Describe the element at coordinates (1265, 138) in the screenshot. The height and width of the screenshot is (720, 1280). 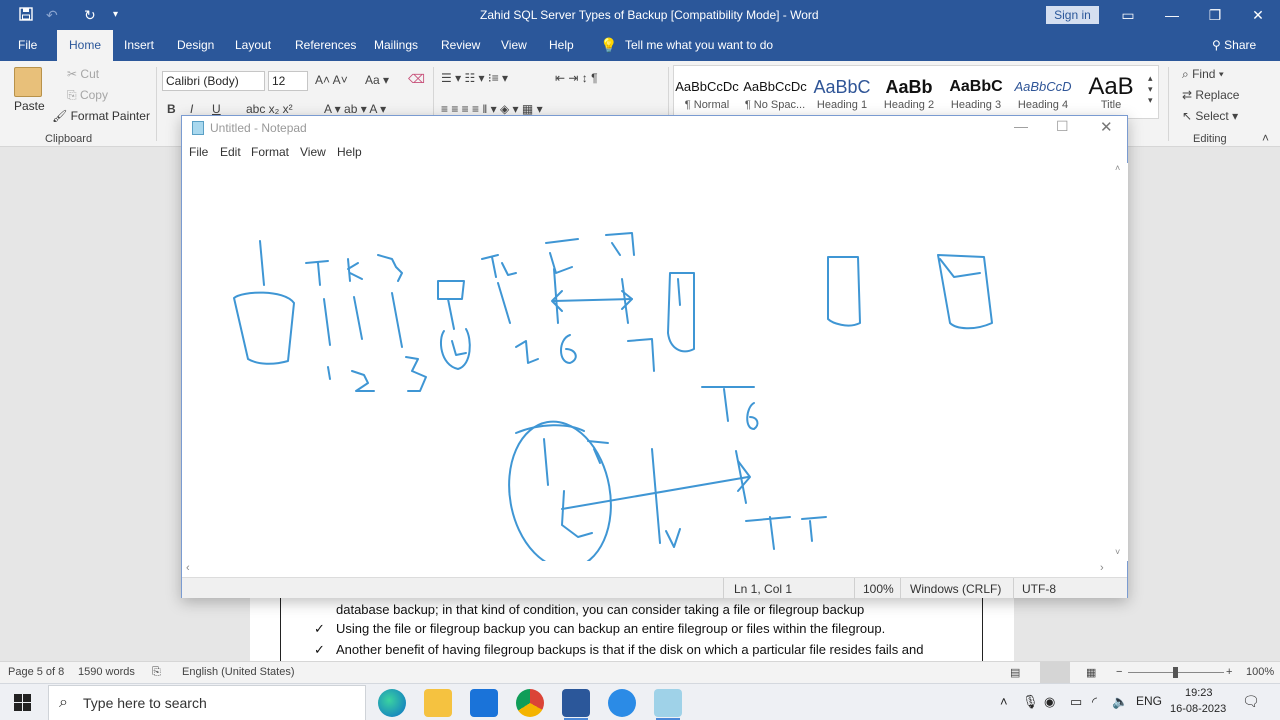
I see `collapse-ribbon-icon: ˄` at that location.